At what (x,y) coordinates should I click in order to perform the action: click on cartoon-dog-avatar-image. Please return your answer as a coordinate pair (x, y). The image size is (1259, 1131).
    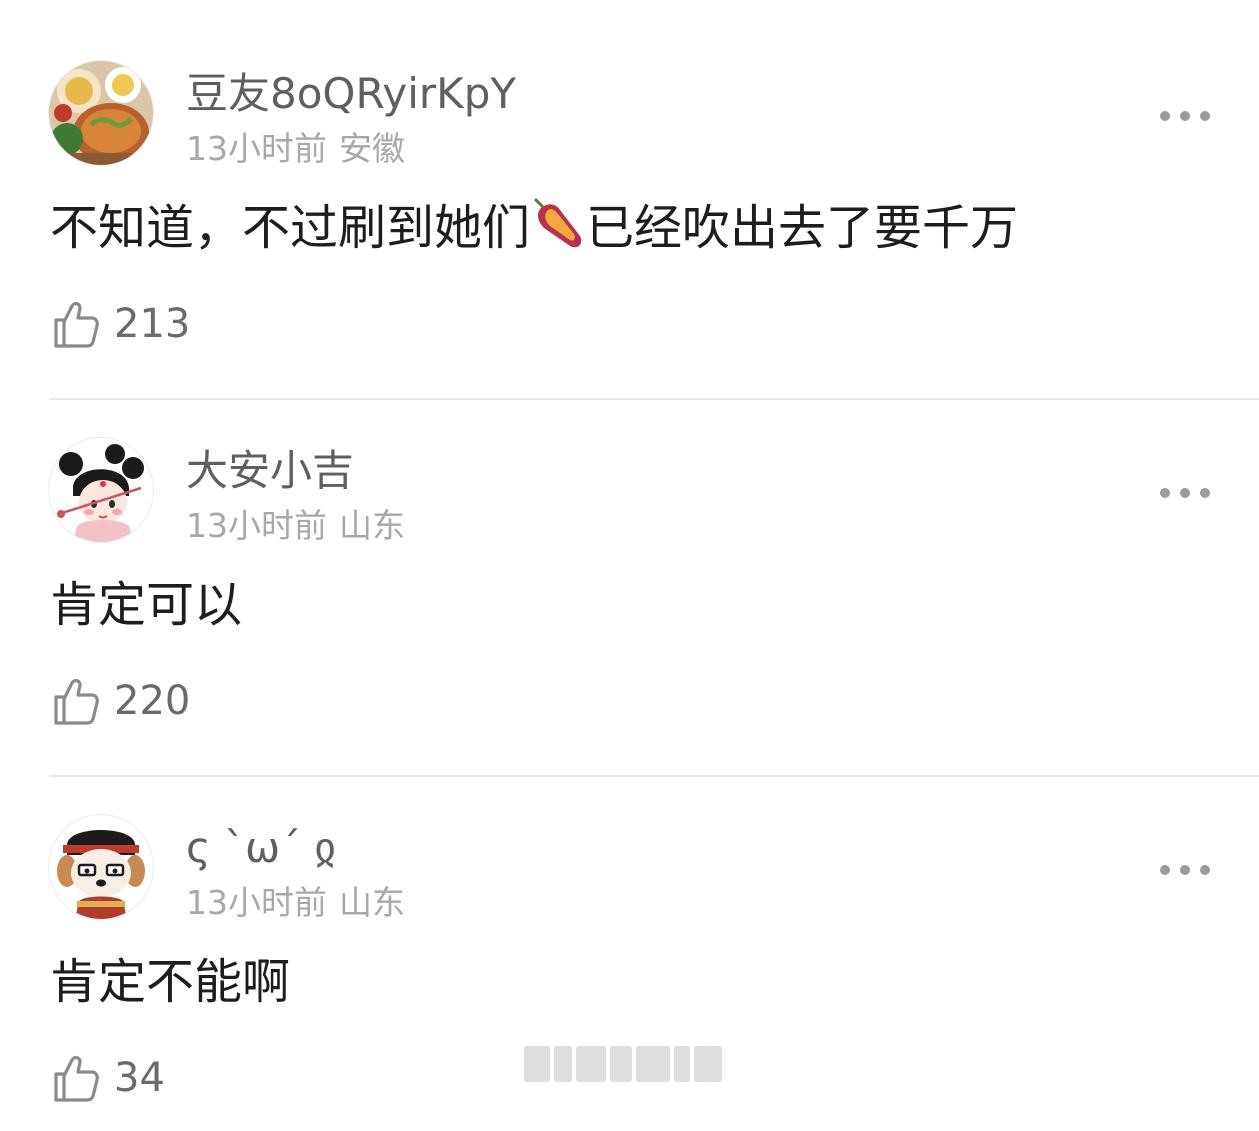
    Looking at the image, I should click on (101, 867).